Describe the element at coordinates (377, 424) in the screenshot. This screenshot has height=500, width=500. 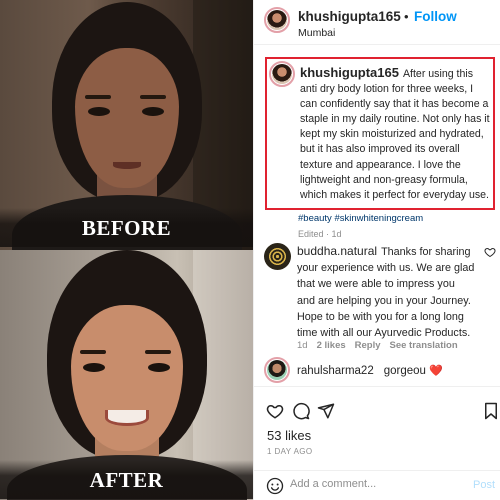
I see `post-actions: 53 likes 1 DAY AGO` at that location.